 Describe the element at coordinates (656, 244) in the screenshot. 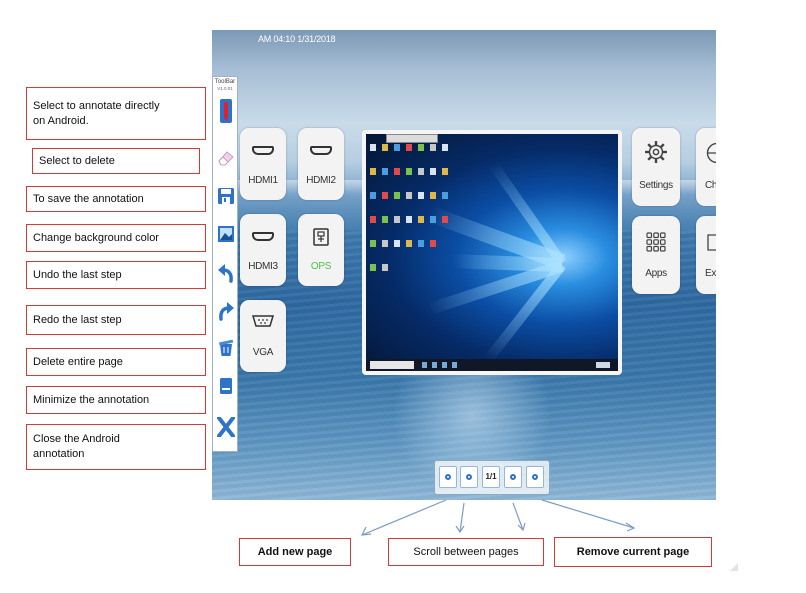

I see `apps-grid-icon` at that location.